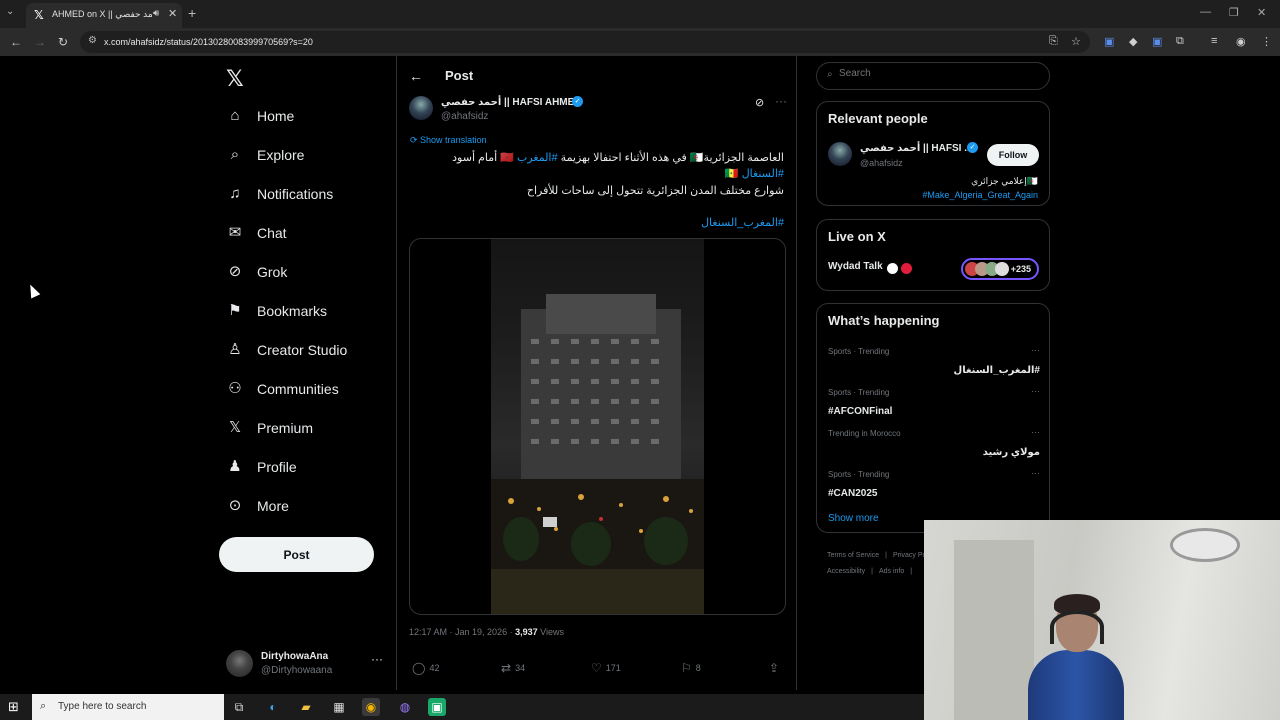 The image size is (1280, 720). What do you see at coordinates (425, 668) in the screenshot?
I see `reply-button: ◯ 42` at bounding box center [425, 668].